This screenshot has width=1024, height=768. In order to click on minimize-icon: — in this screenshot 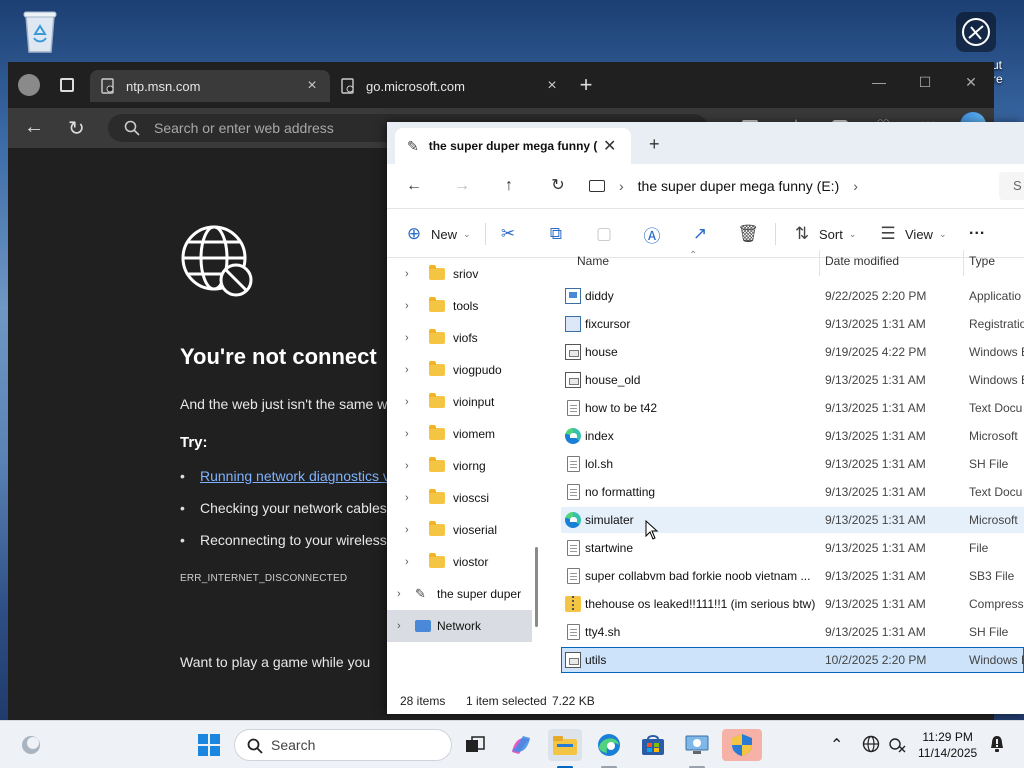, I will do `click(879, 82)`.